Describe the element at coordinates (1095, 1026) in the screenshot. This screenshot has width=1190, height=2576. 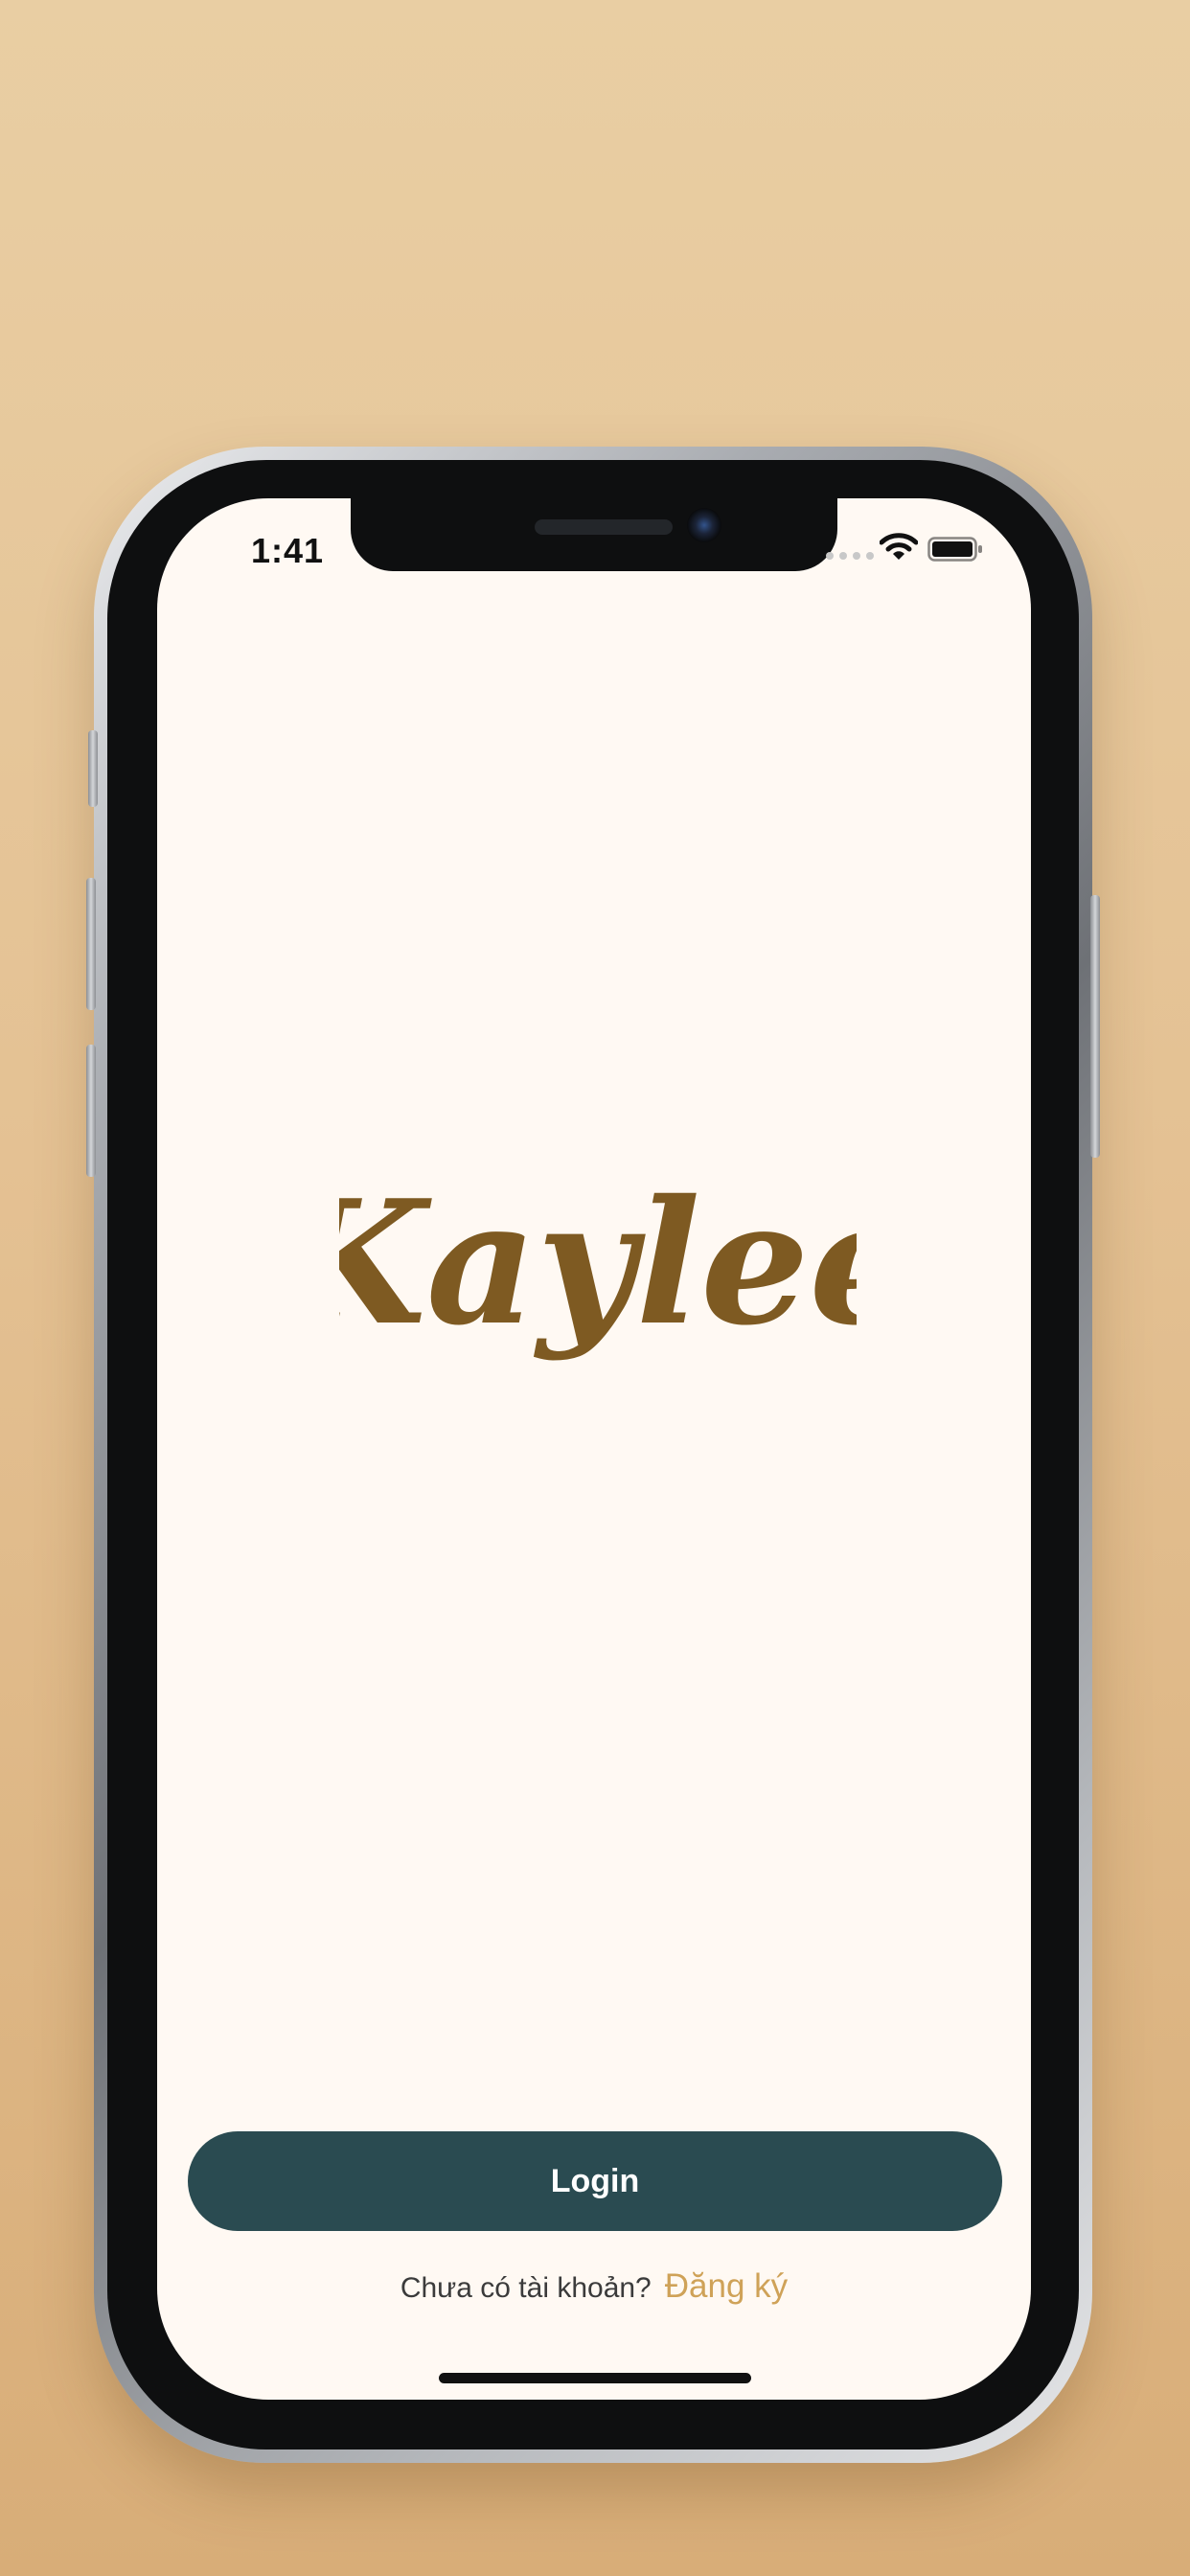
I see `power-button` at that location.